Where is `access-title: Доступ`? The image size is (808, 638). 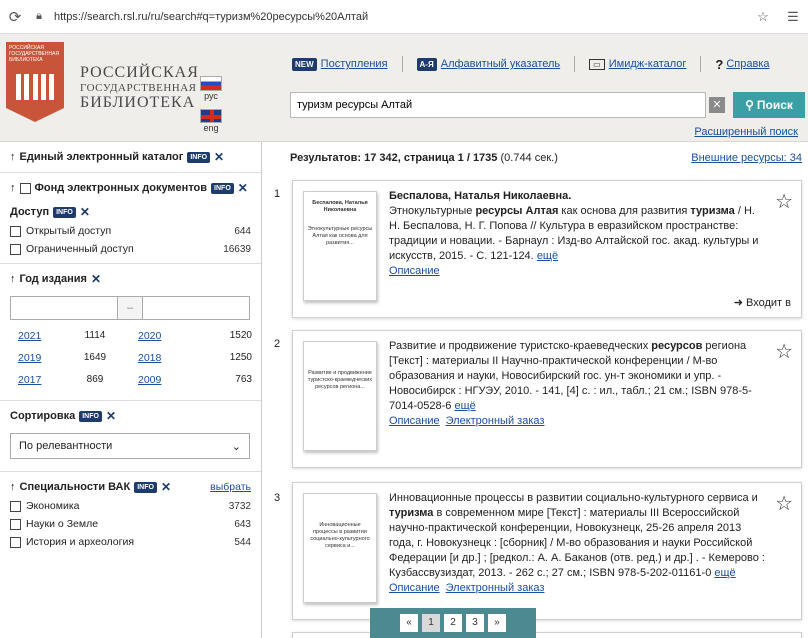
access-title: Доступ is located at coordinates (30, 212).